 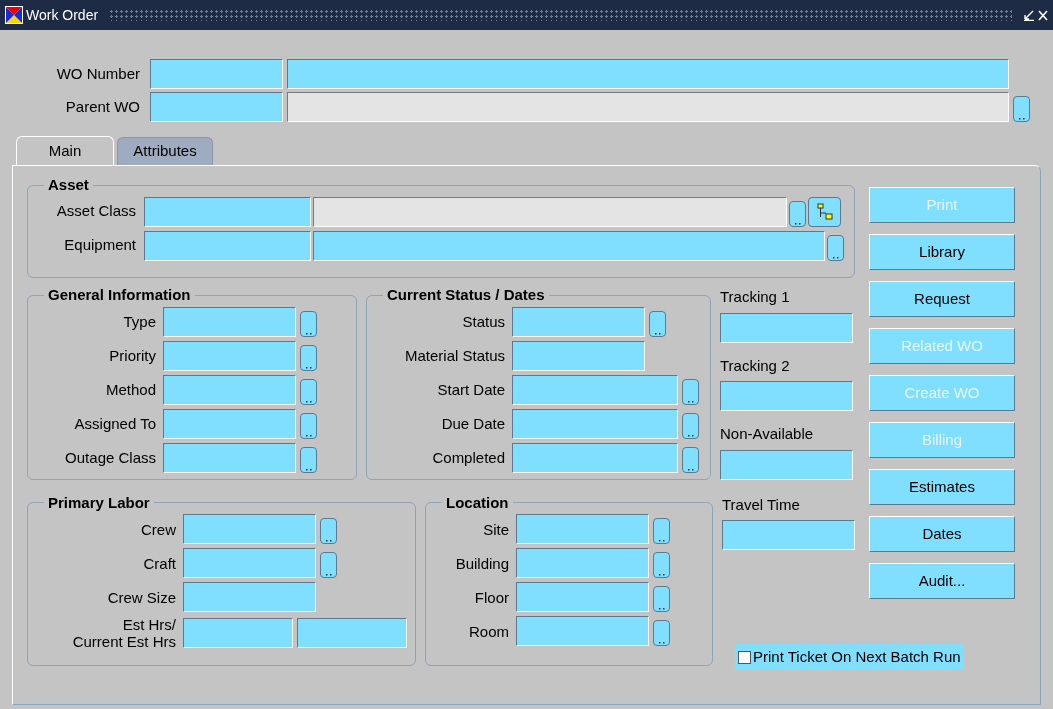 I want to click on field-label: Tracking 2, so click(x=755, y=365).